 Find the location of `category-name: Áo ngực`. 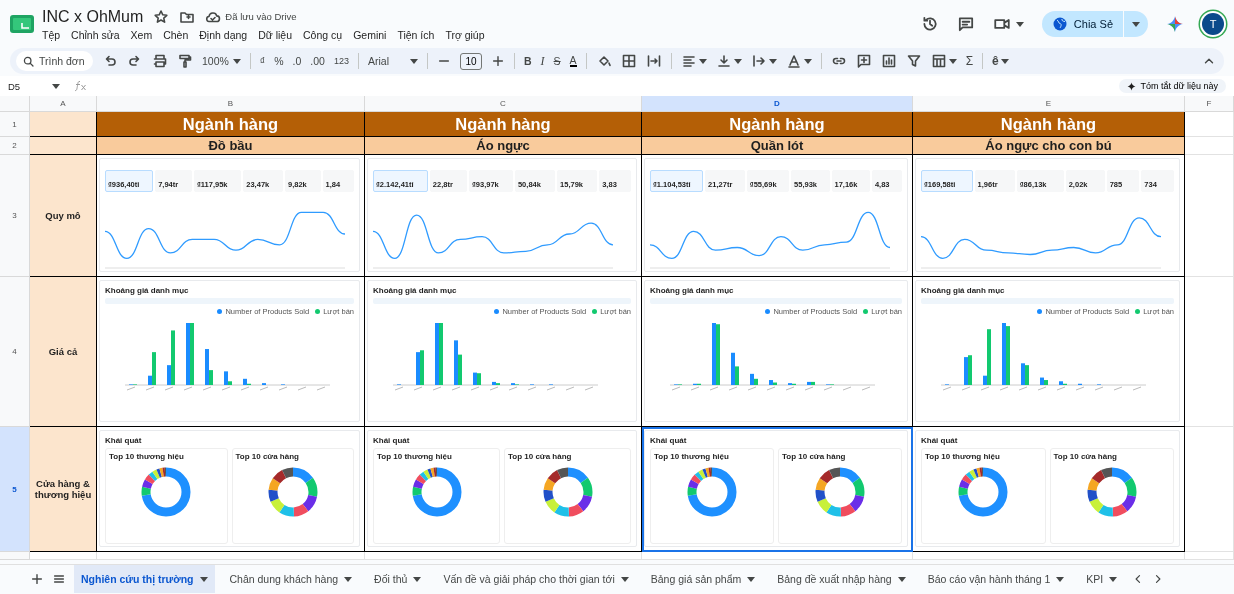

category-name: Áo ngực is located at coordinates (503, 146).